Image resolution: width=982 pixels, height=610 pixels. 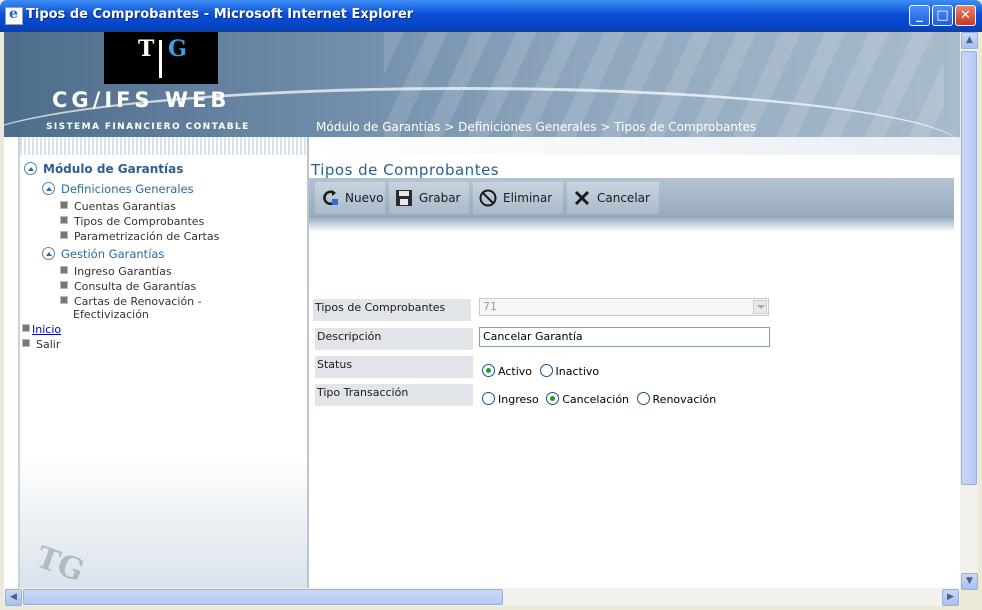 What do you see at coordinates (123, 271) in the screenshot?
I see `sidebar-item-label: Ingreso Garantías` at bounding box center [123, 271].